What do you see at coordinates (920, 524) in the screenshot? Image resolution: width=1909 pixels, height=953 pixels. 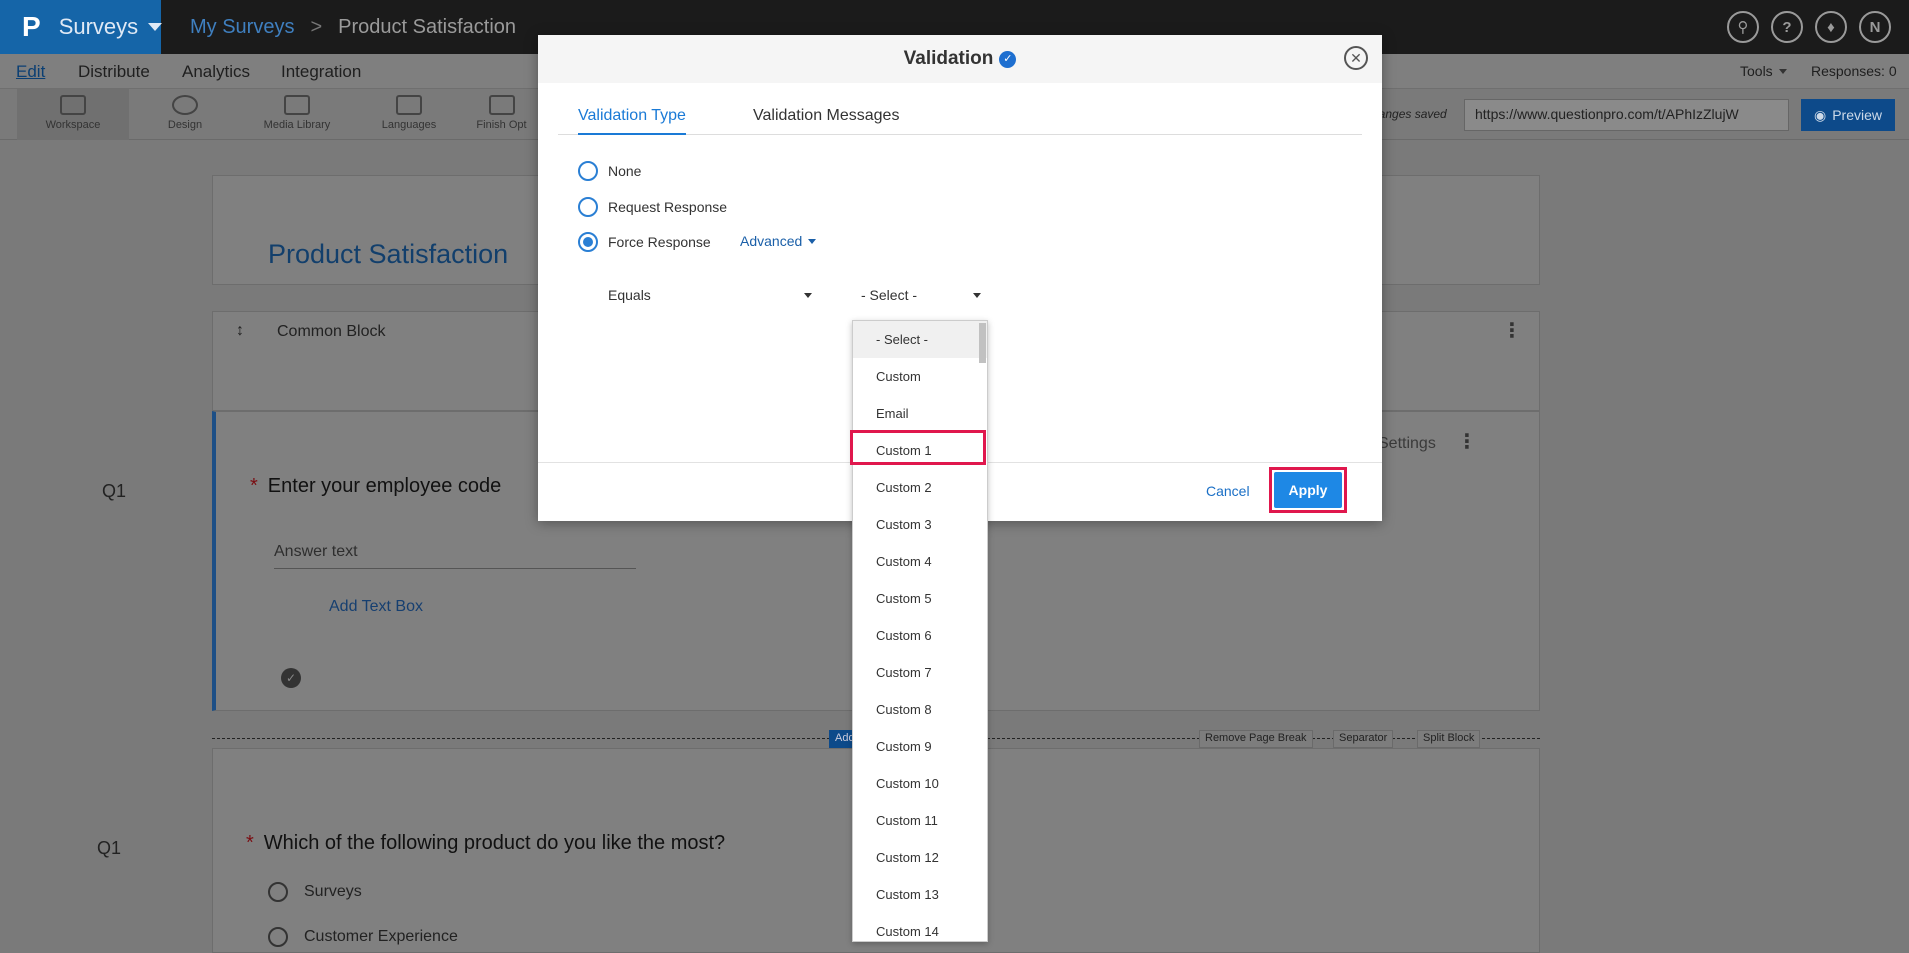 I see `dropdown-option: Custom 3` at bounding box center [920, 524].